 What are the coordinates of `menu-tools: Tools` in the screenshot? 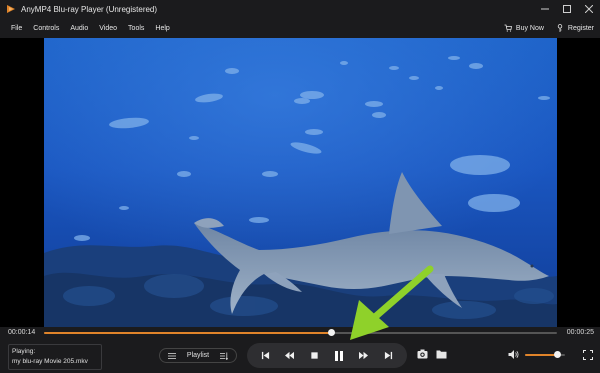 It's located at (136, 28).